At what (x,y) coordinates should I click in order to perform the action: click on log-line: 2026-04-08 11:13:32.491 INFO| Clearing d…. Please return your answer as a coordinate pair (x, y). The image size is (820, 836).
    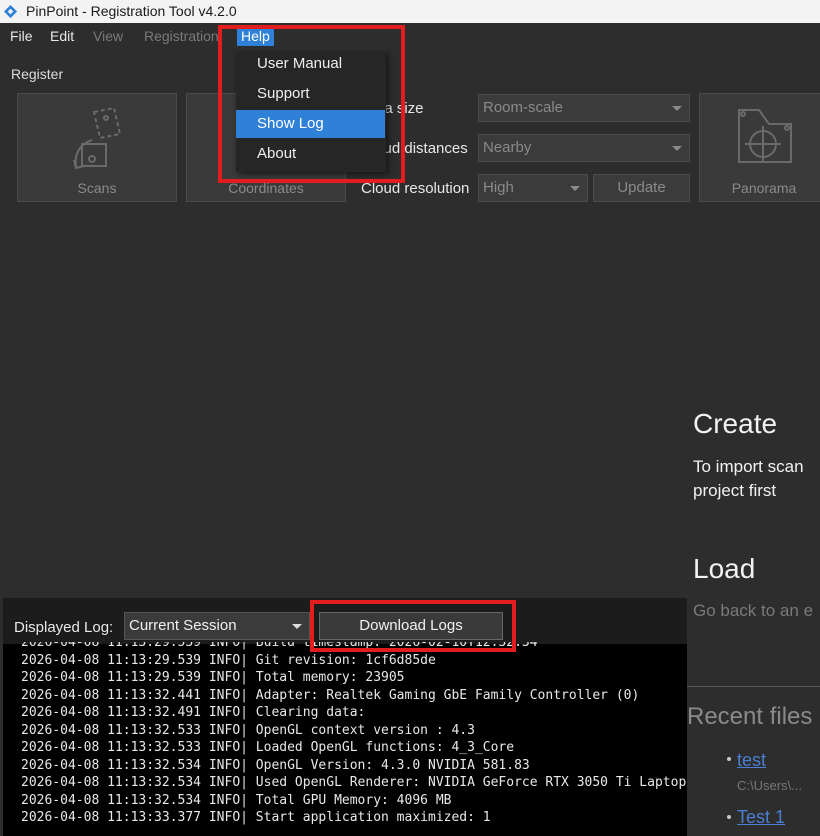
    Looking at the image, I should click on (193, 712).